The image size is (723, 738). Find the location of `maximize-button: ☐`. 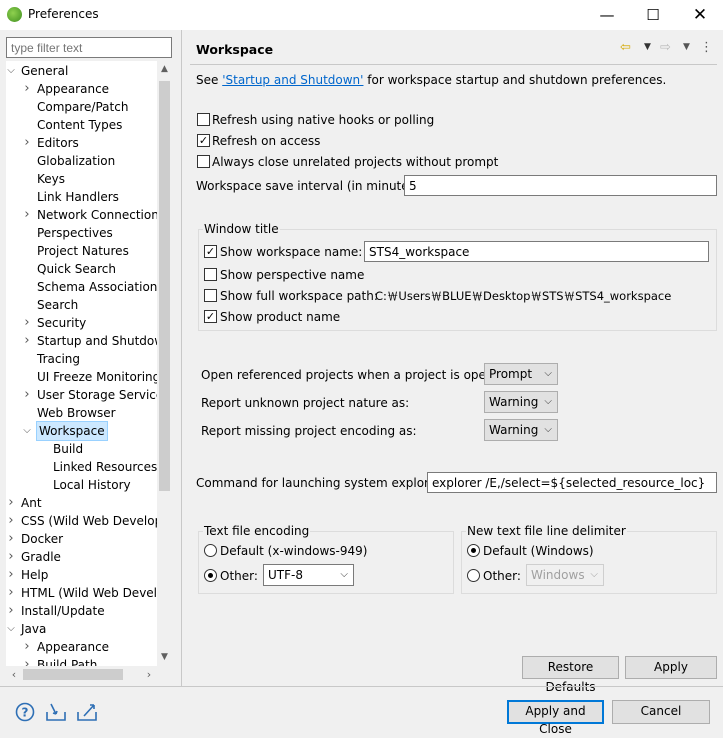

maximize-button: ☐ is located at coordinates (653, 15).